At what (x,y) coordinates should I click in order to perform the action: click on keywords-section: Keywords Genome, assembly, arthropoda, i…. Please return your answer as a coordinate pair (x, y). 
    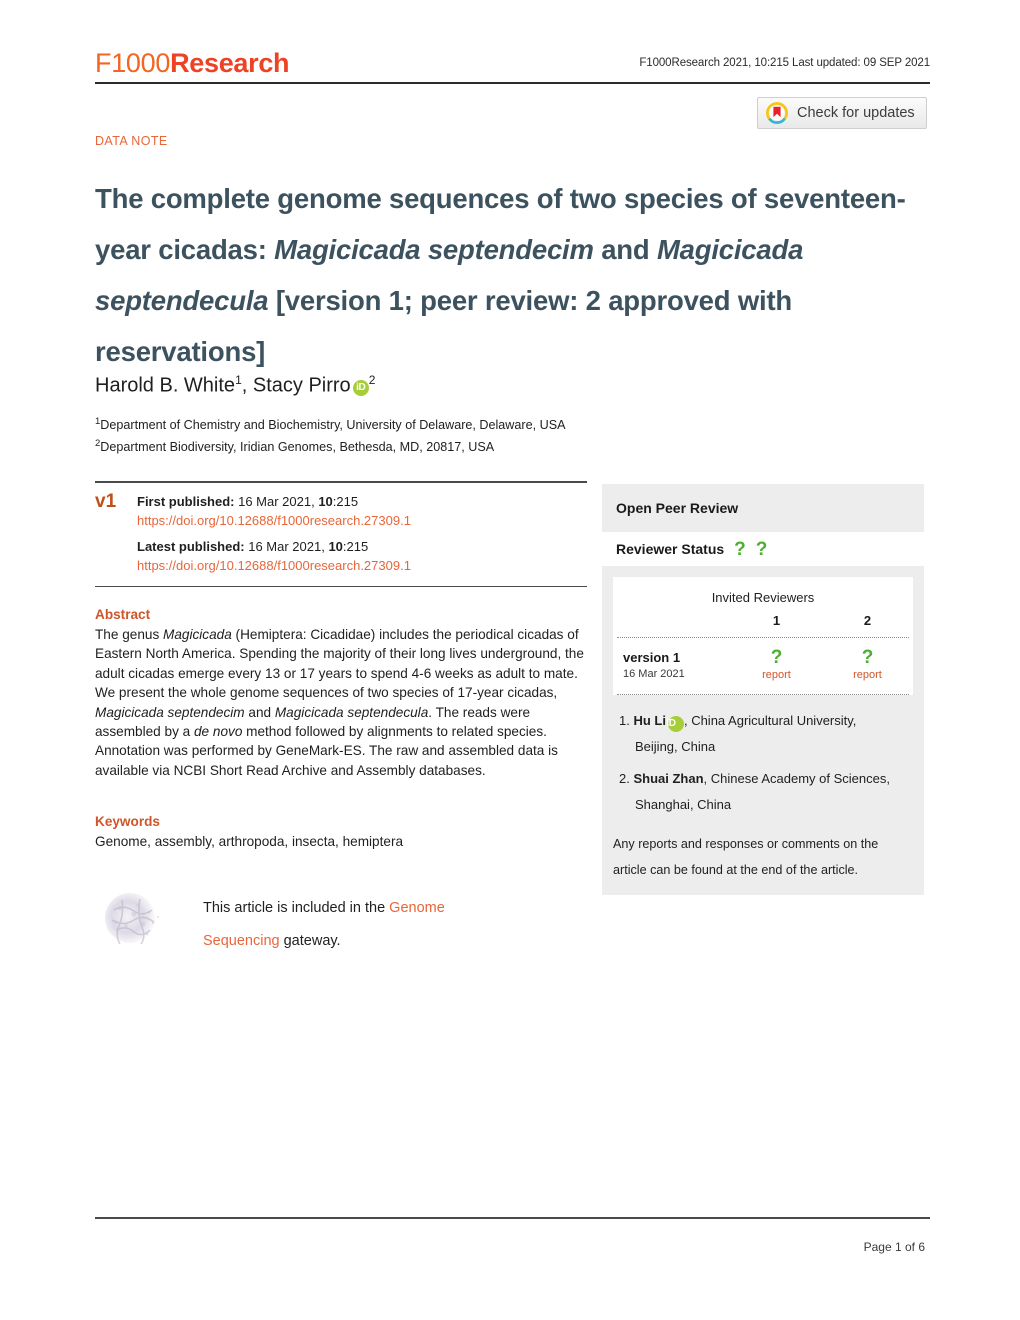
    Looking at the image, I should click on (341, 831).